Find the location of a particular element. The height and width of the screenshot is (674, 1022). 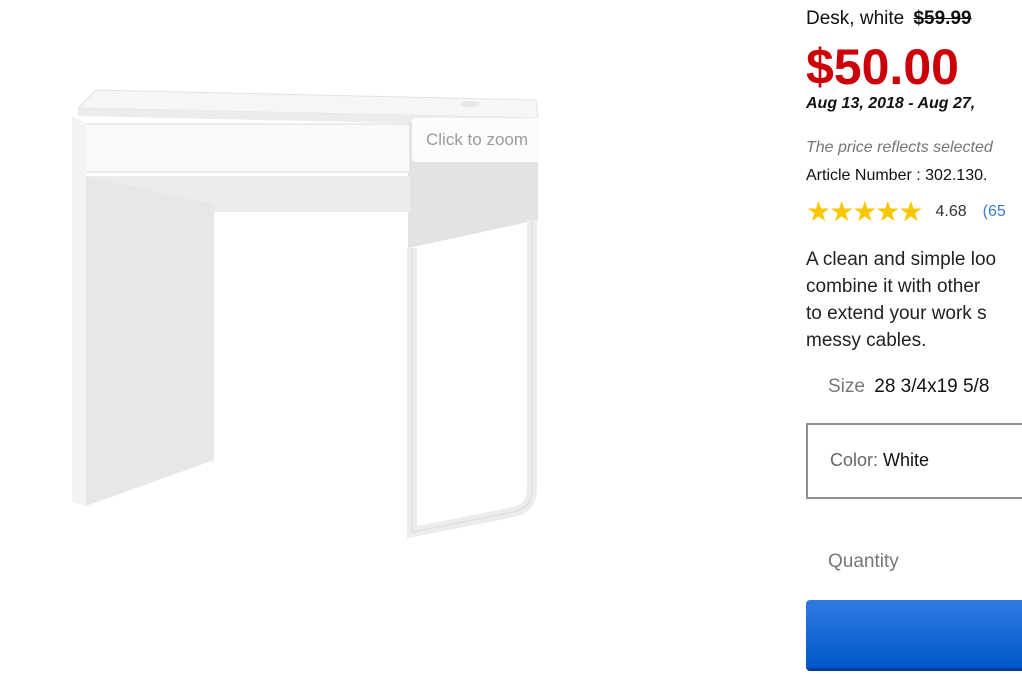

star-icon: ★★★★★ is located at coordinates (865, 211).